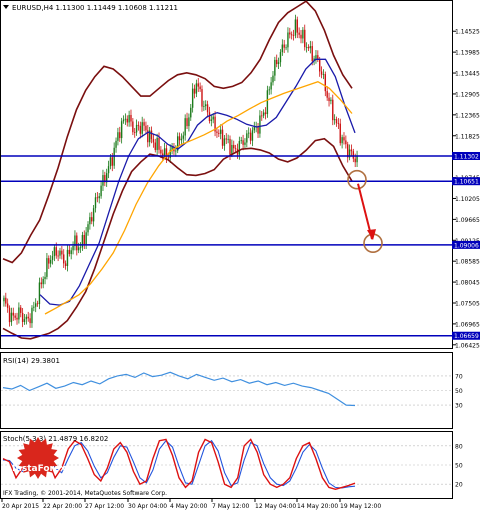 This screenshot has height=514, width=480. What do you see at coordinates (467, 262) in the screenshot?
I see `price-tick-label: 1.08585` at bounding box center [467, 262].